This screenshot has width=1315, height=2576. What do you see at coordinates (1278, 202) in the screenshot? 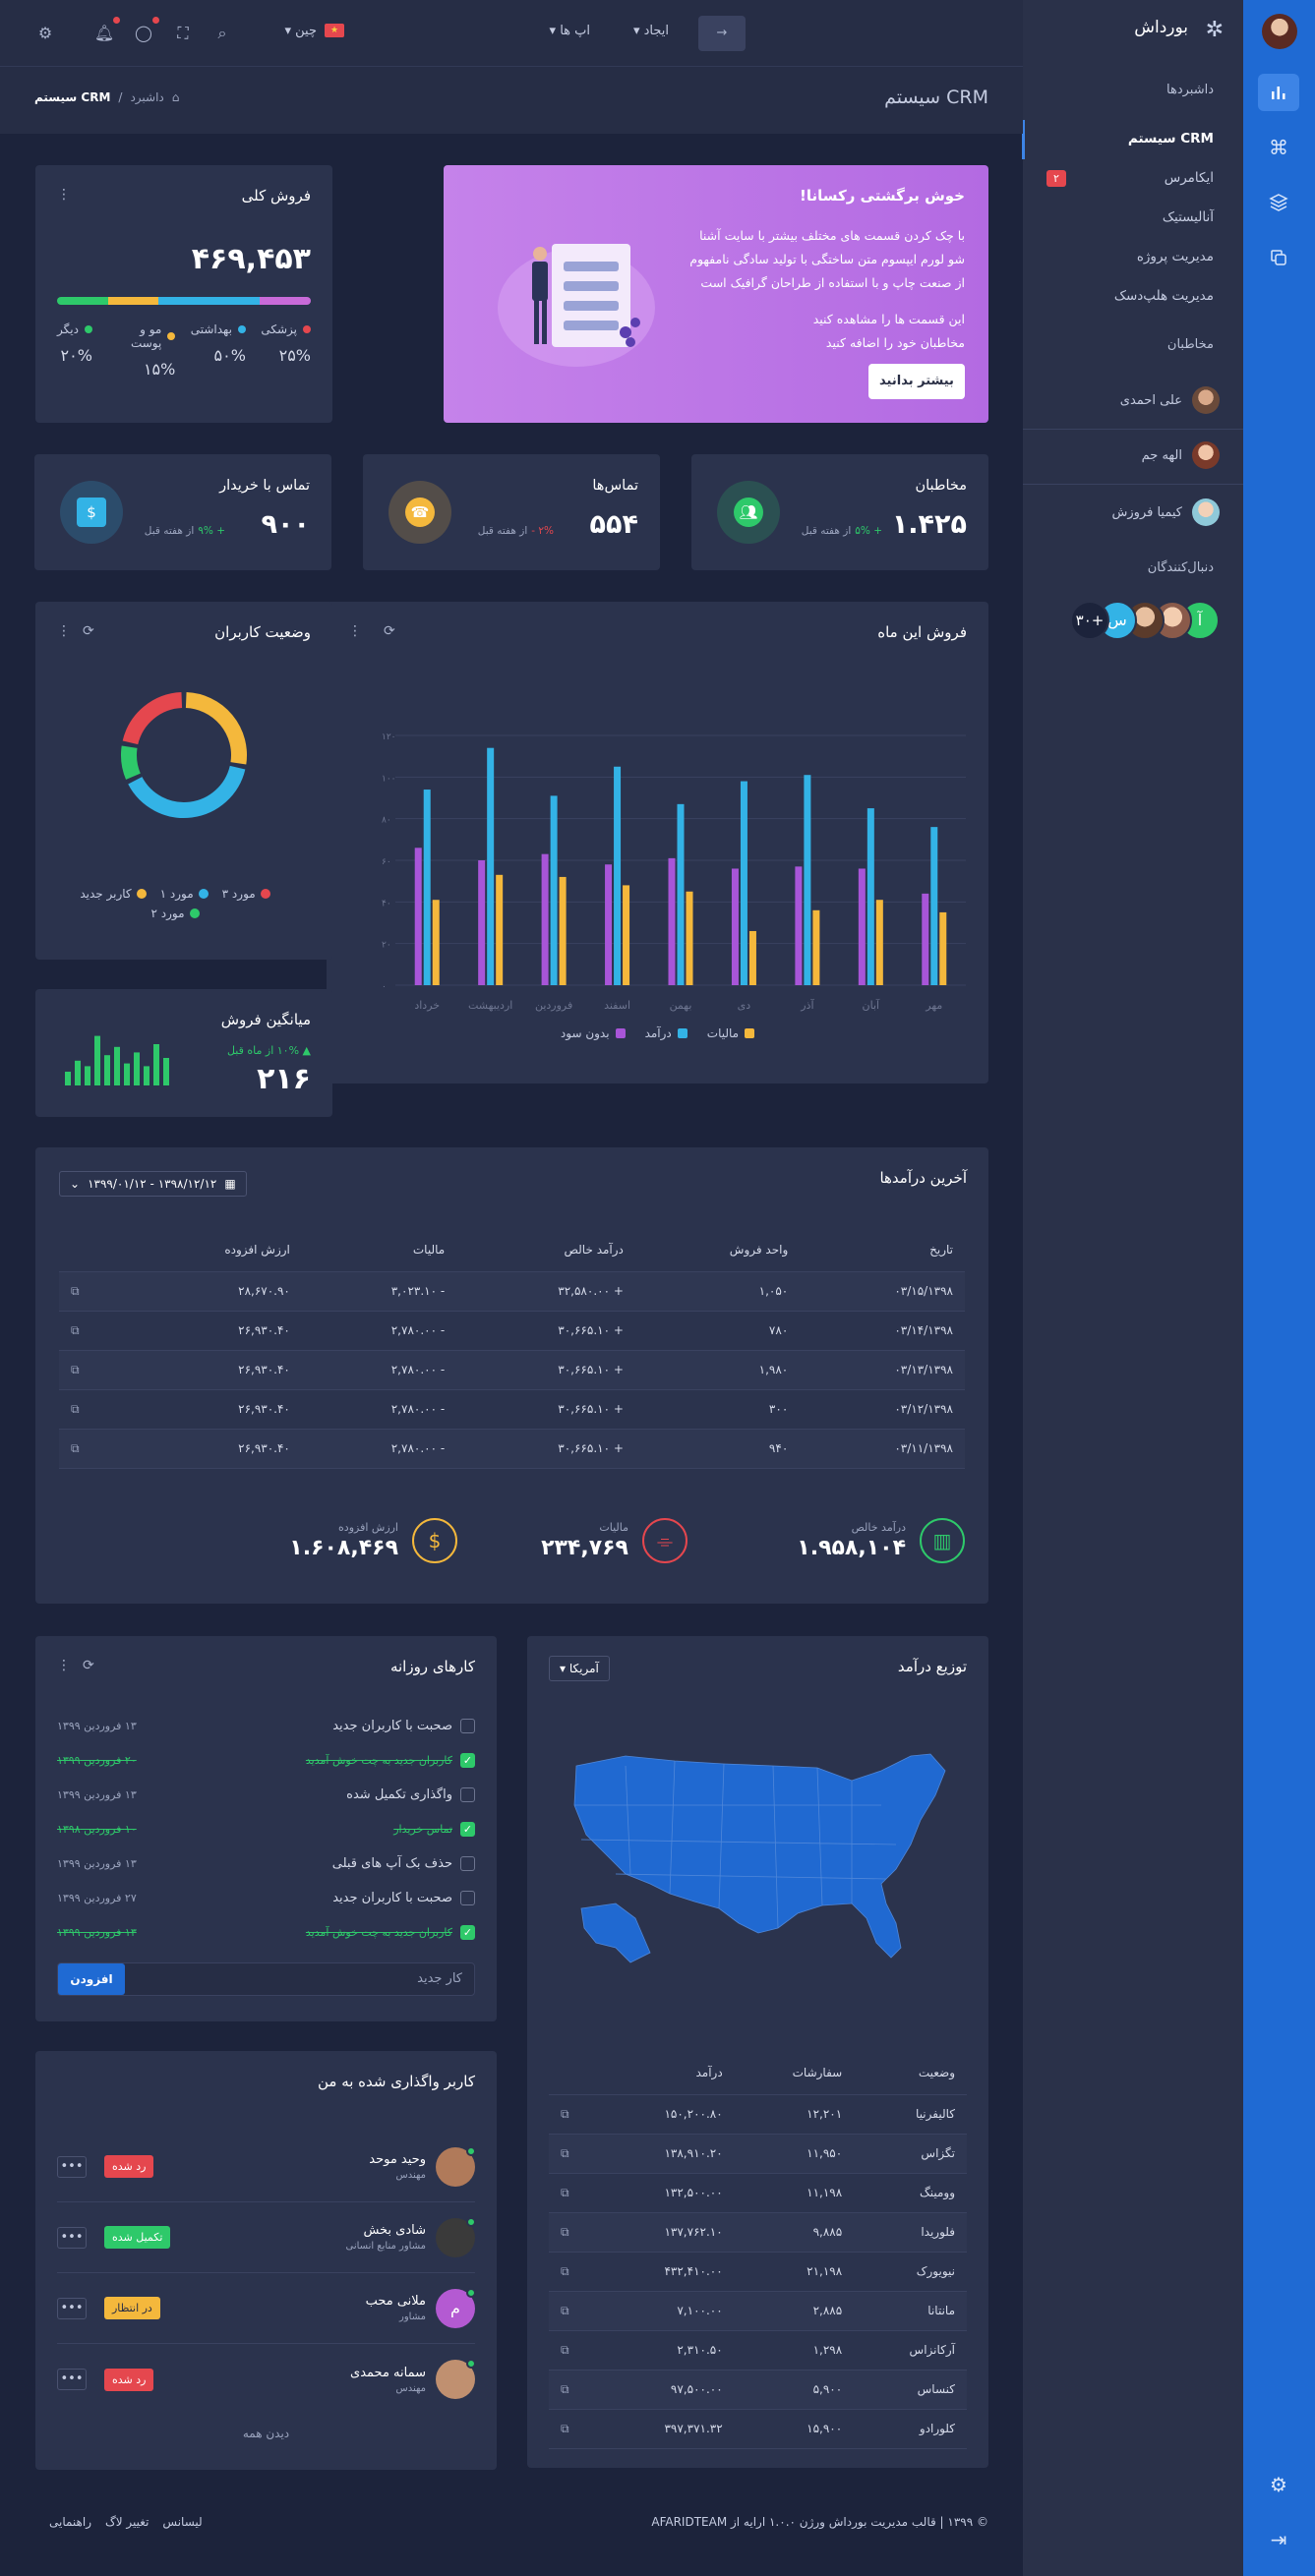
I see `layers-icon` at bounding box center [1278, 202].